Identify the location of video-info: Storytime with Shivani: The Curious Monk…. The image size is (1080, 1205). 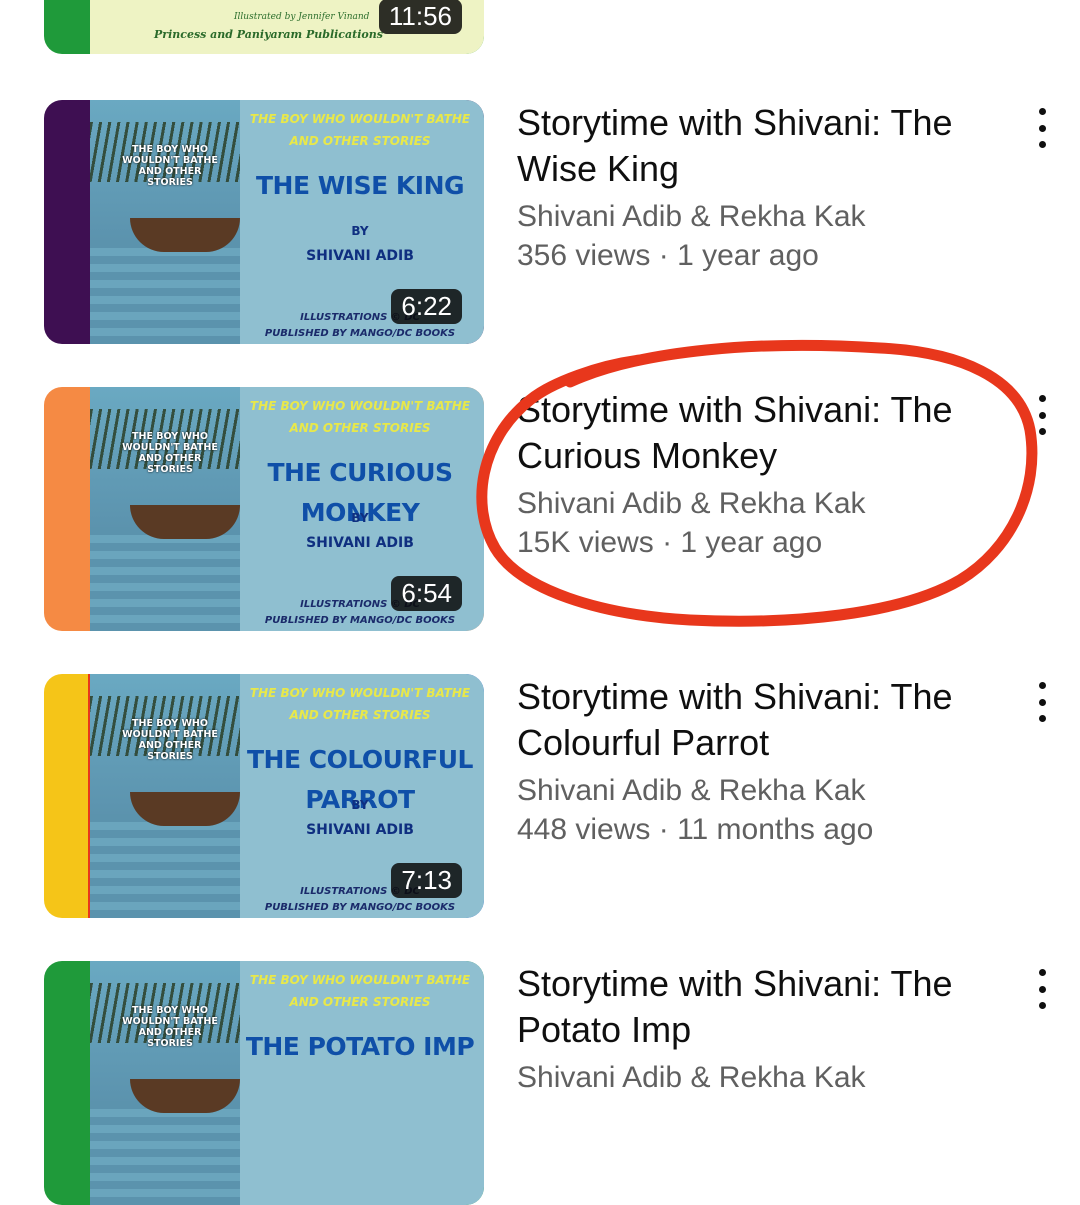
(757, 475).